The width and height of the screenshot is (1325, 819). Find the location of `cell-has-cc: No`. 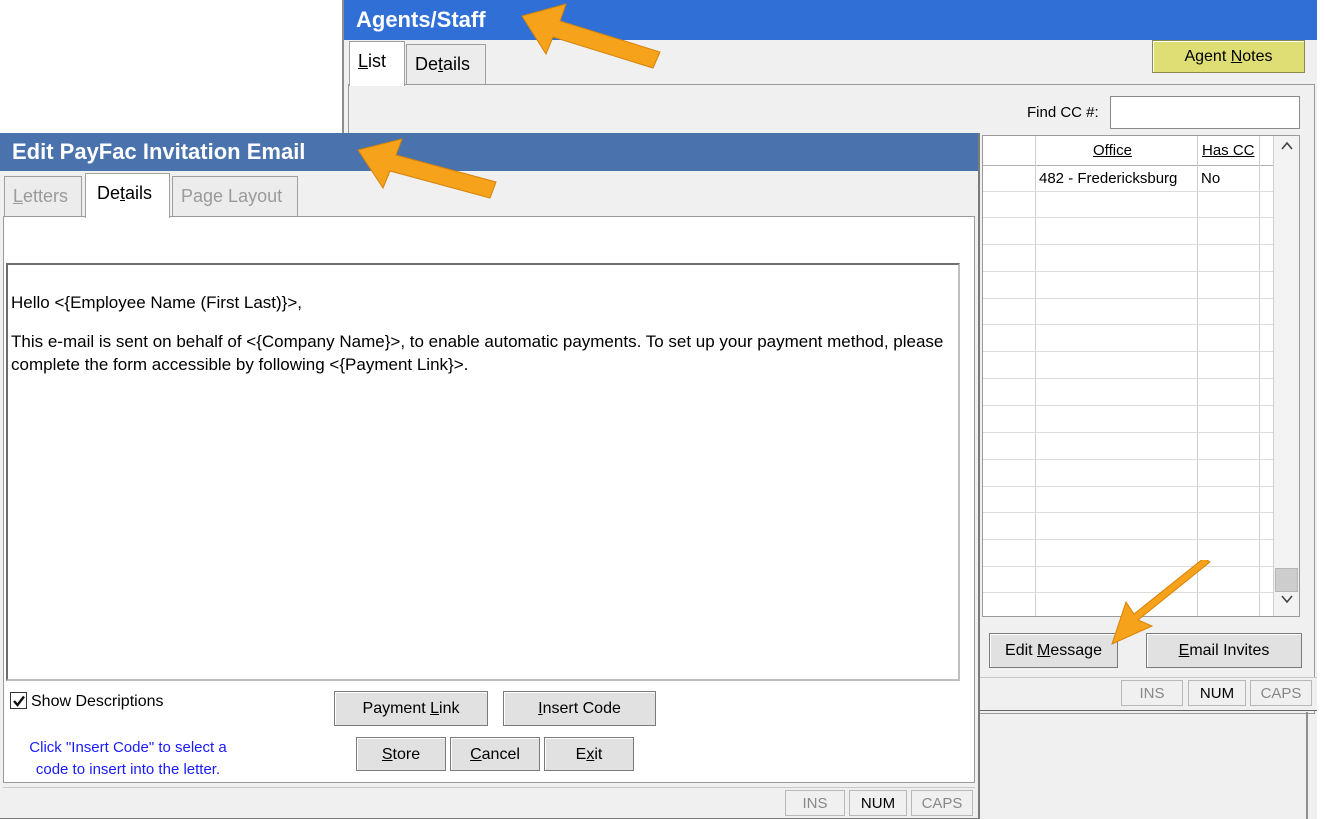

cell-has-cc: No is located at coordinates (1211, 178).